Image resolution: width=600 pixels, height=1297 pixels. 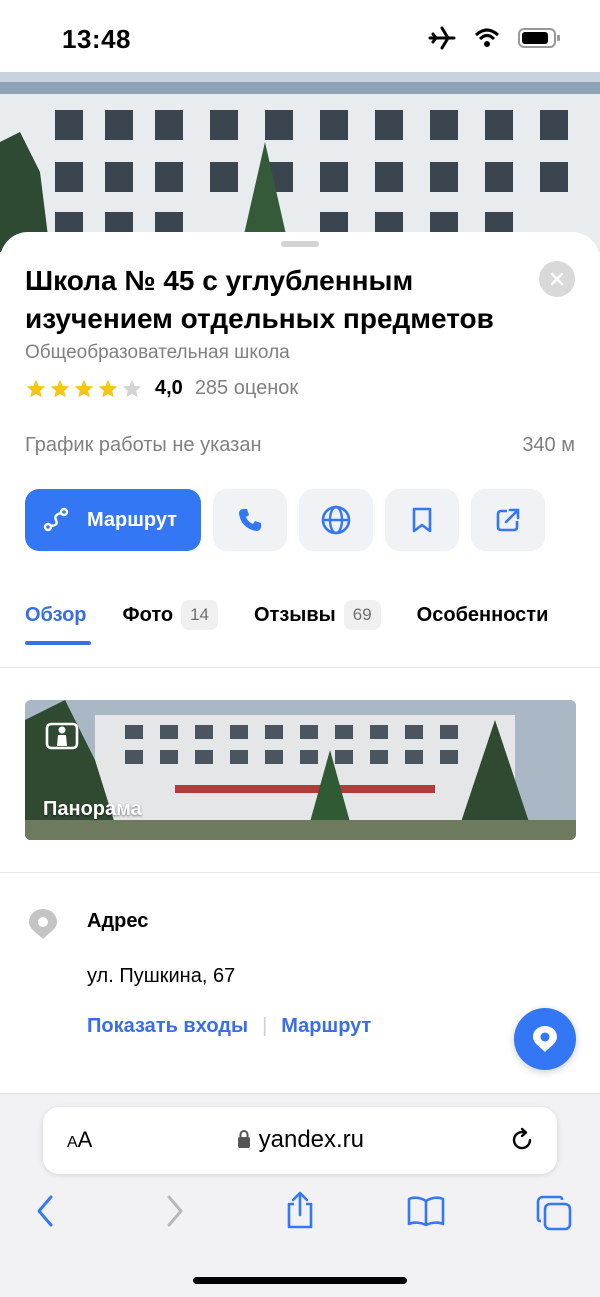 What do you see at coordinates (295, 614) in the screenshot?
I see `tab-label: Отзывы` at bounding box center [295, 614].